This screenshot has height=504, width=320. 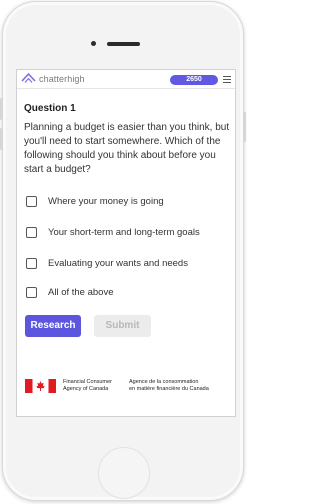 I want to click on option-label: All of the above, so click(x=81, y=292).